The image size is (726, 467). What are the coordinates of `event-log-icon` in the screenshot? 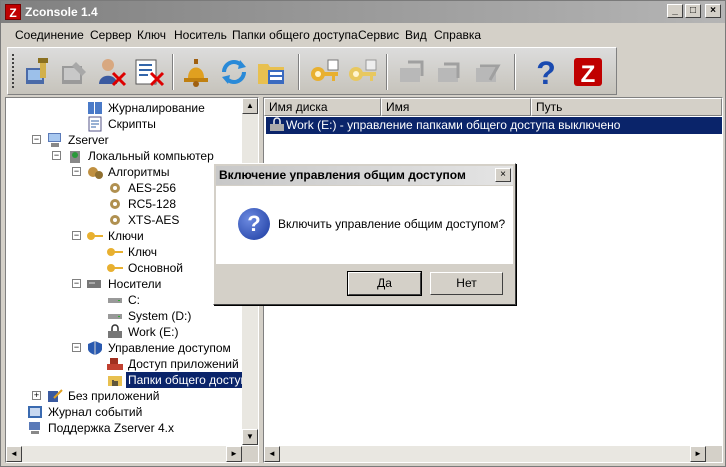 It's located at (35, 412).